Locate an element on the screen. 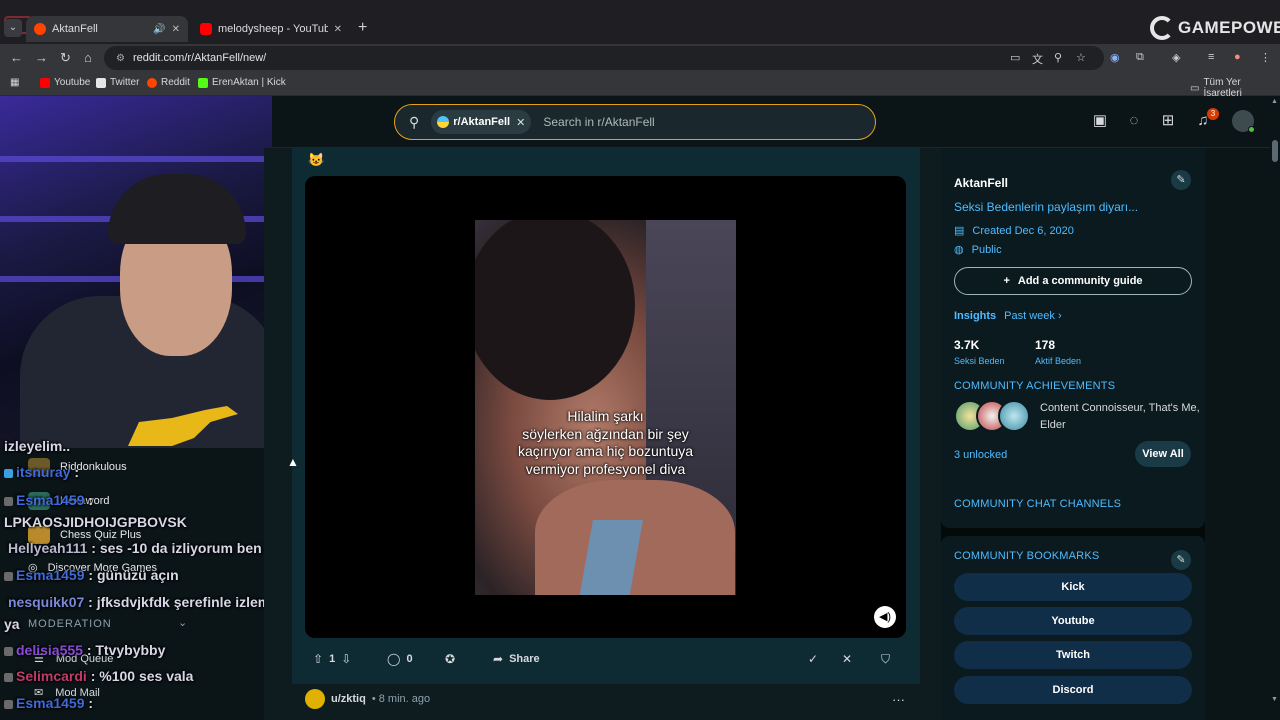 The image size is (1280, 720). downvote-icon: ⇩ is located at coordinates (346, 659).